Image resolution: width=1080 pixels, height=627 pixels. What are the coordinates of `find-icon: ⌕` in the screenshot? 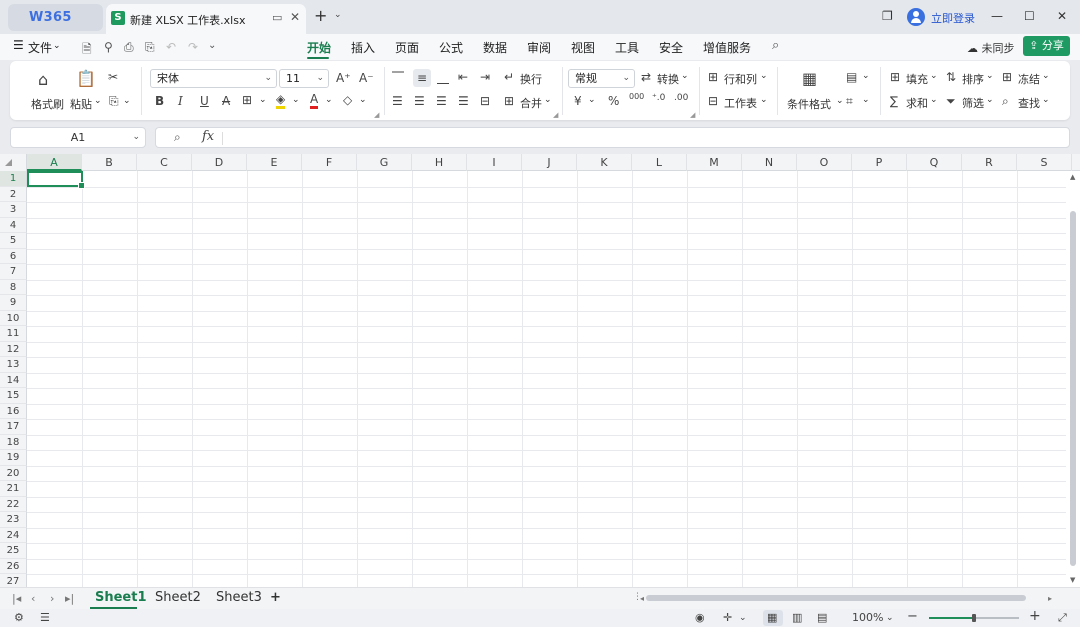 It's located at (1005, 101).